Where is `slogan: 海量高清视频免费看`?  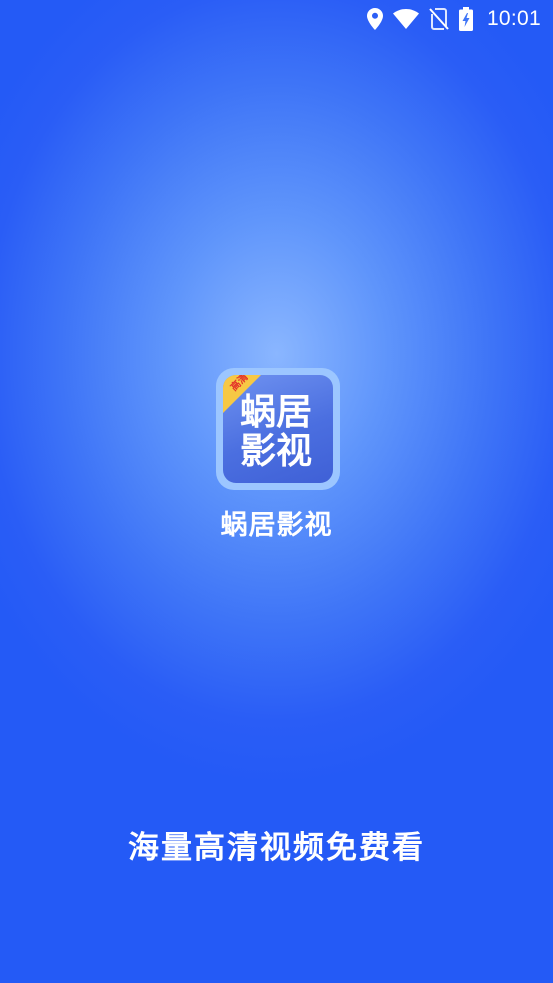 slogan: 海量高清视频免费看 is located at coordinates (276, 848).